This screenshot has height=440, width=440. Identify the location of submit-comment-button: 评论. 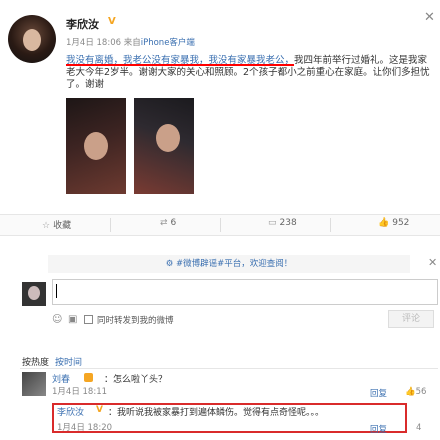
(411, 319).